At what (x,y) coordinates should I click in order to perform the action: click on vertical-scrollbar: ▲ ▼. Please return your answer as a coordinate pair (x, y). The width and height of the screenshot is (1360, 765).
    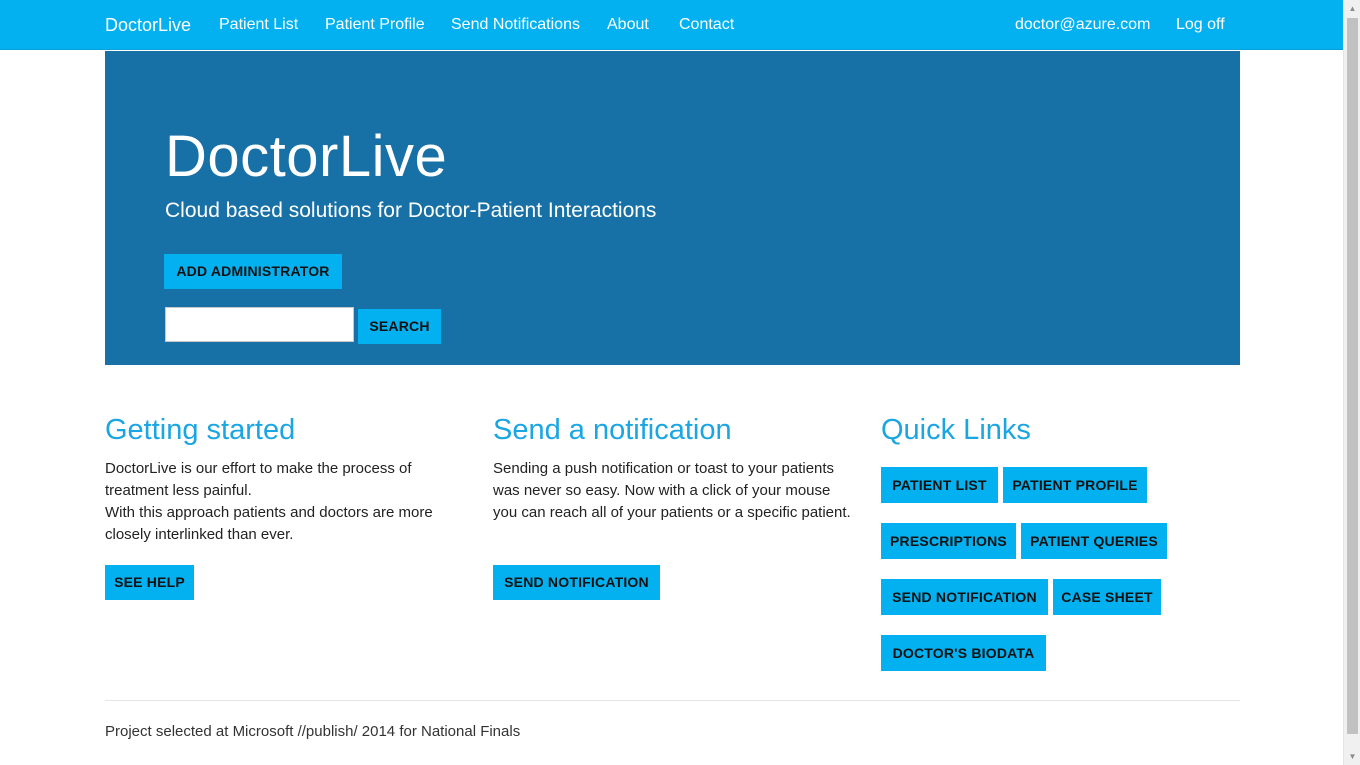
    Looking at the image, I should click on (1351, 382).